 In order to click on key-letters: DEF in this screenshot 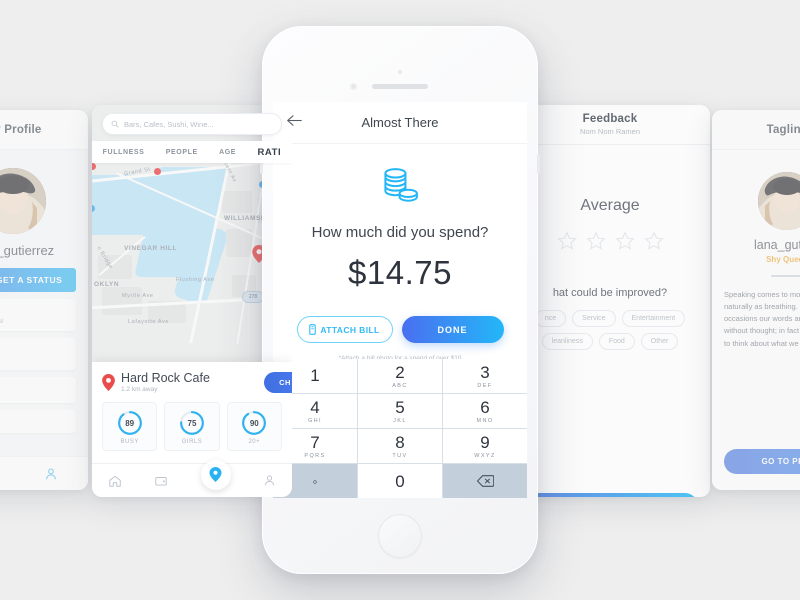, I will do `click(485, 385)`.